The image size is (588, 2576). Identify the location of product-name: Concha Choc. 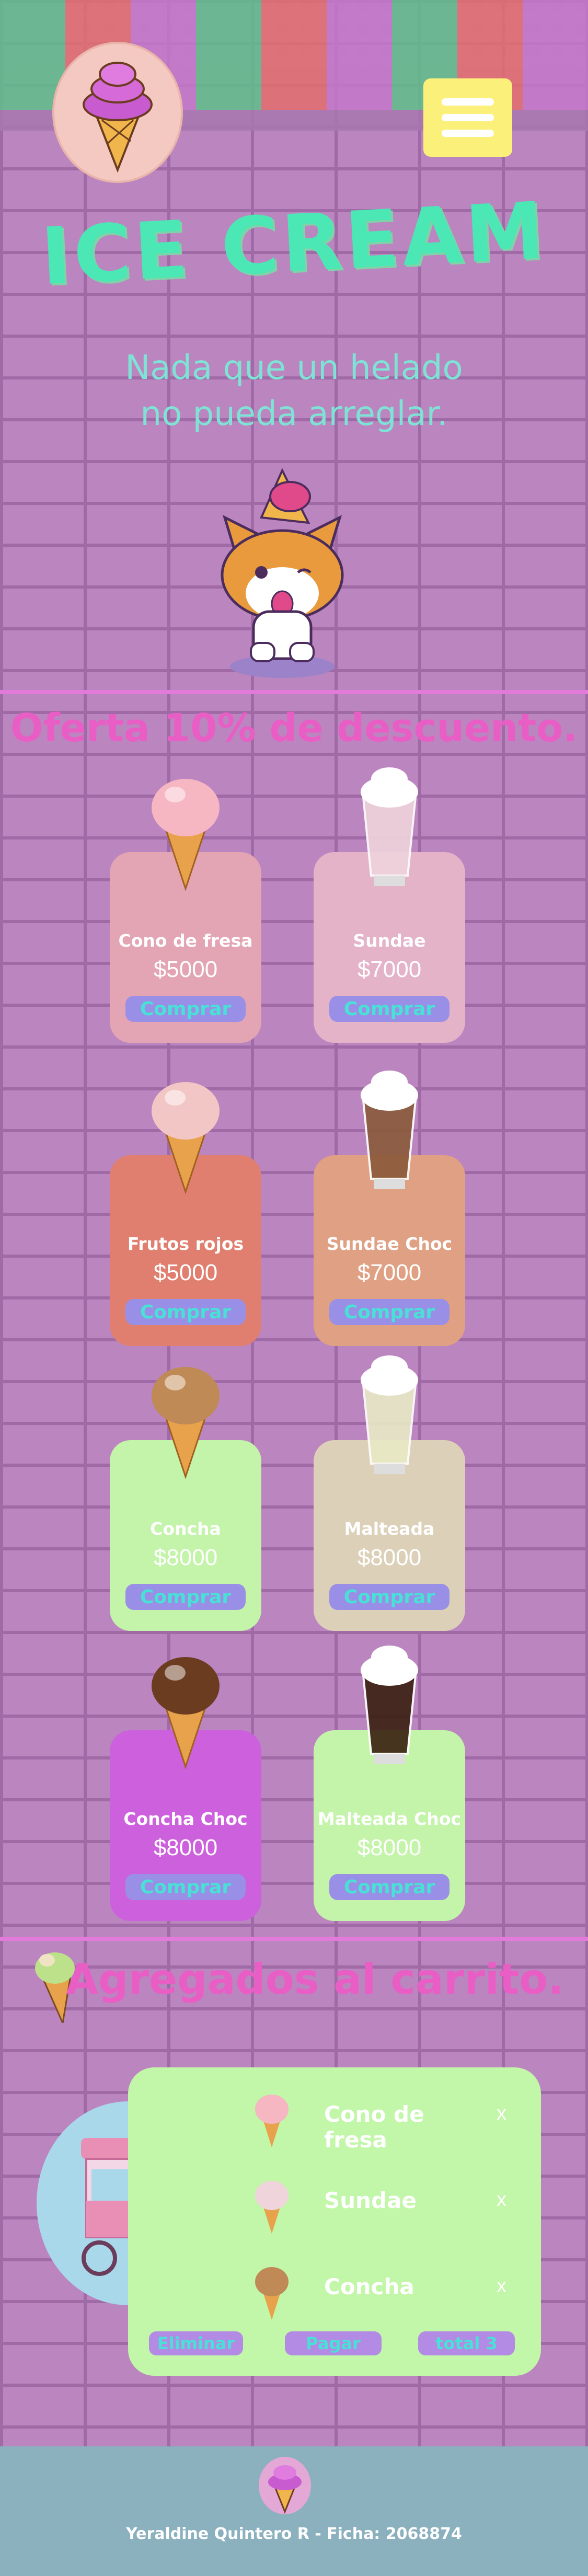
(185, 1819).